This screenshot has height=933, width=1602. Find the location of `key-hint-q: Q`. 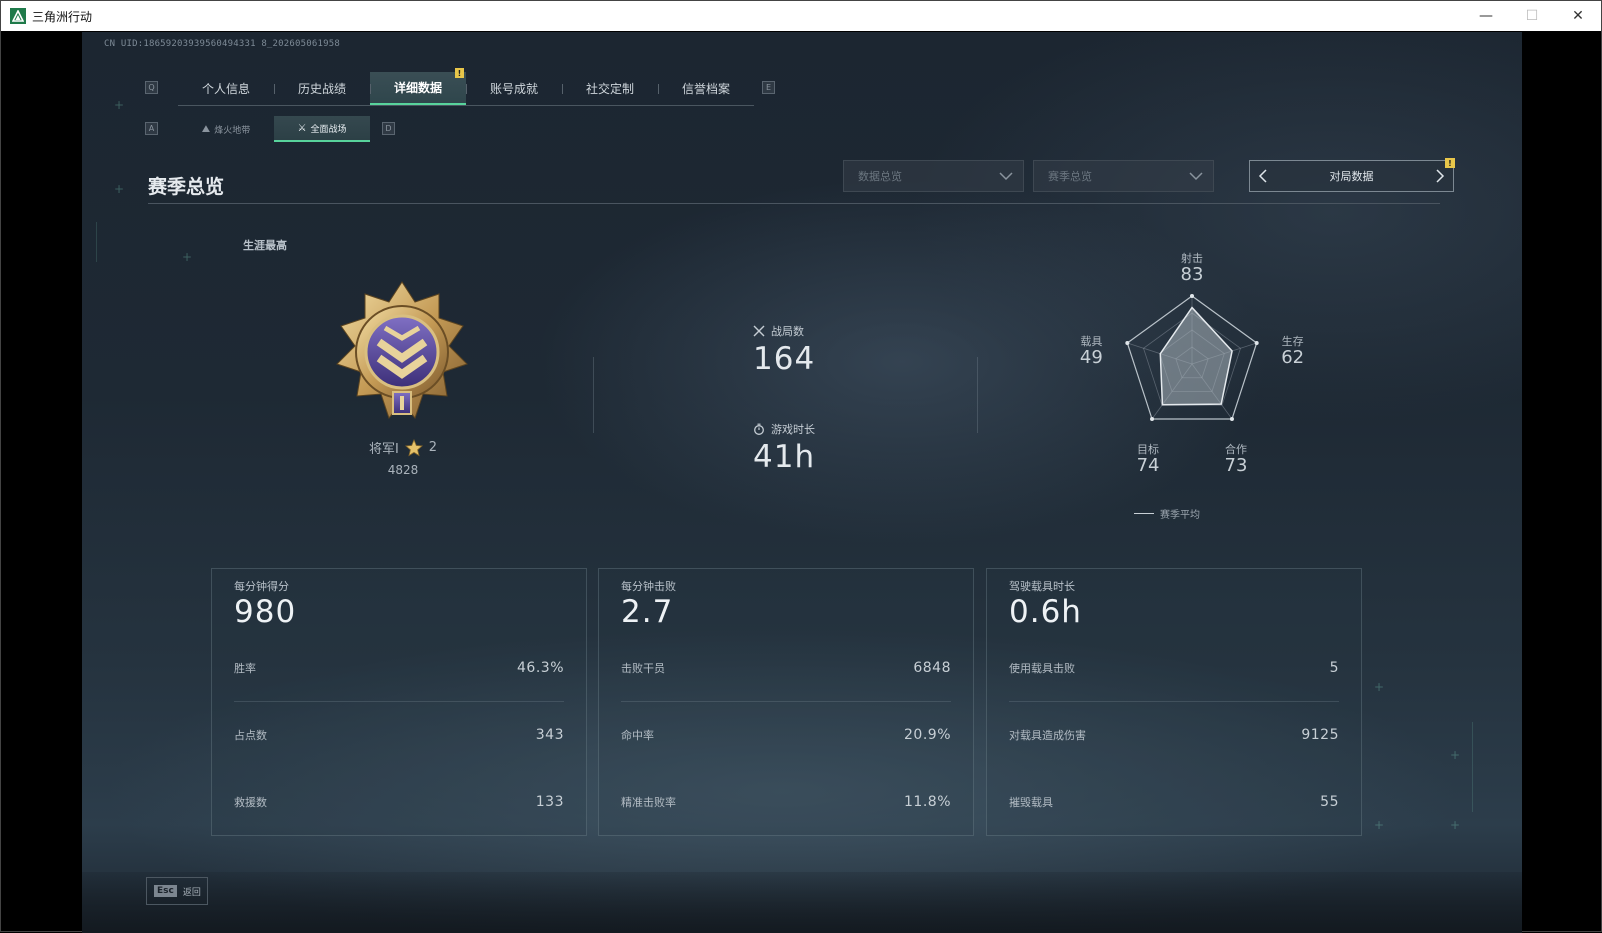

key-hint-q: Q is located at coordinates (151, 87).